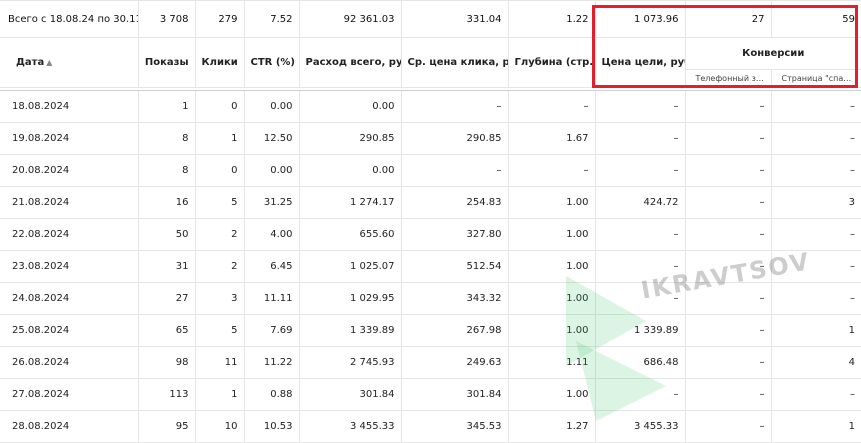 The height and width of the screenshot is (443, 861). Describe the element at coordinates (166, 426) in the screenshot. I see `cell-impressions: 95` at that location.